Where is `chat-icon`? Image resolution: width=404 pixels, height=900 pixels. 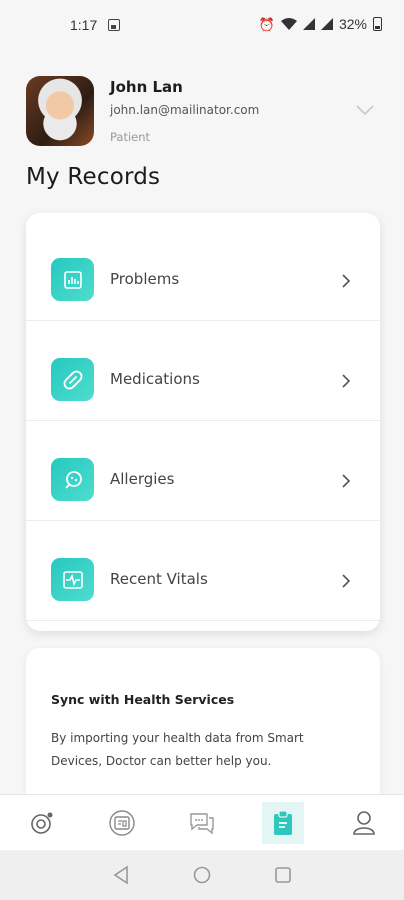 chat-icon is located at coordinates (202, 824).